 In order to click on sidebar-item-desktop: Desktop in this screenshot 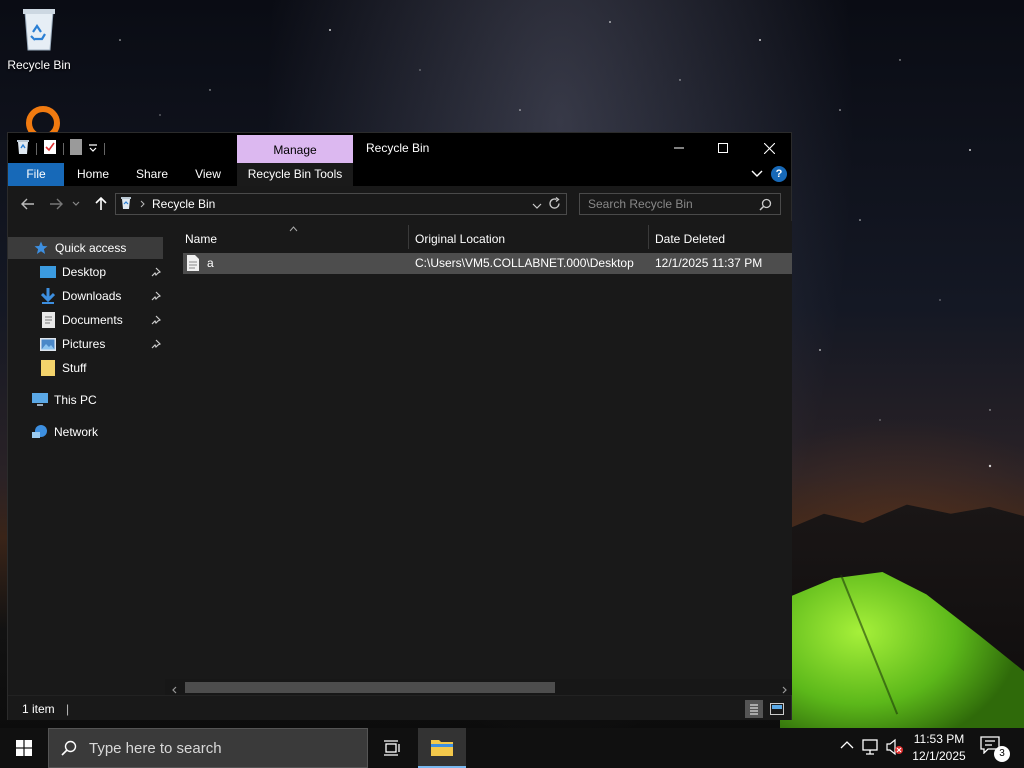, I will do `click(85, 272)`.